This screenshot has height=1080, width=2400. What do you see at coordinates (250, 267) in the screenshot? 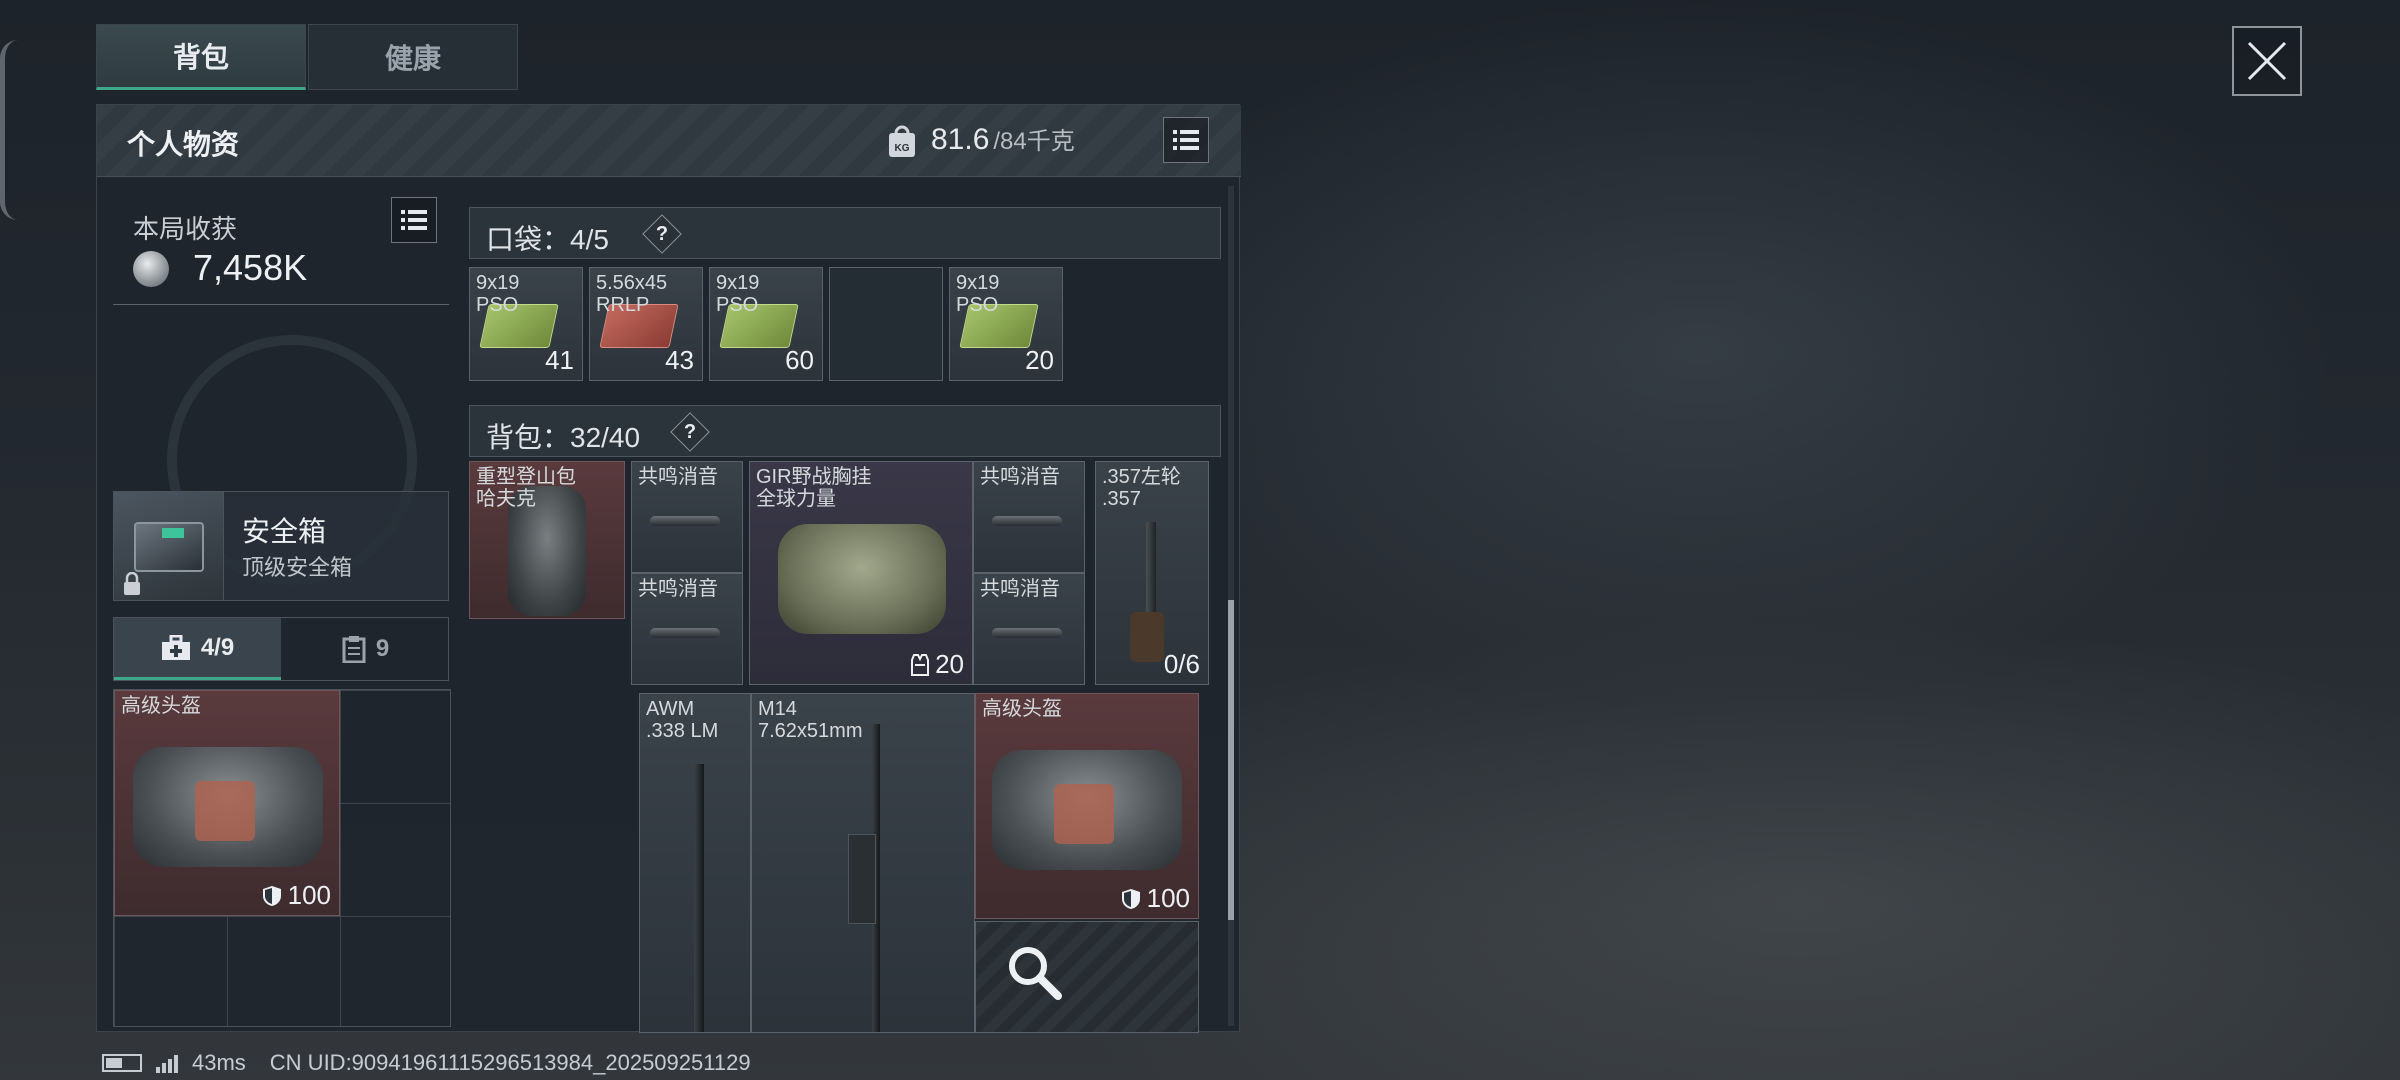
I see `earnings-value: 7,458K` at bounding box center [250, 267].